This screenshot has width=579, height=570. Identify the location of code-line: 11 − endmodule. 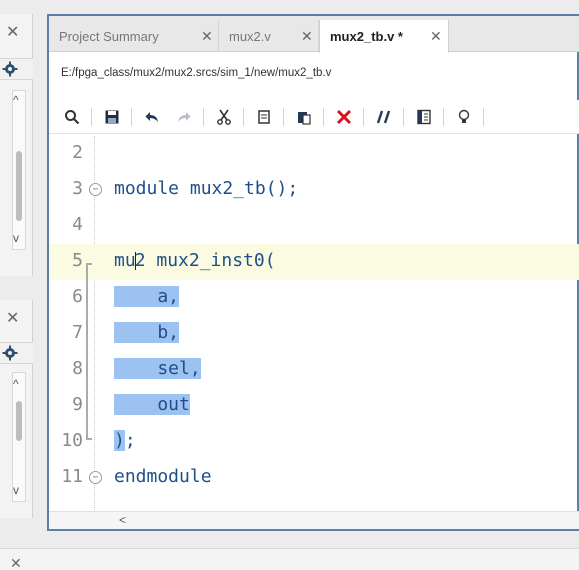
(314, 478).